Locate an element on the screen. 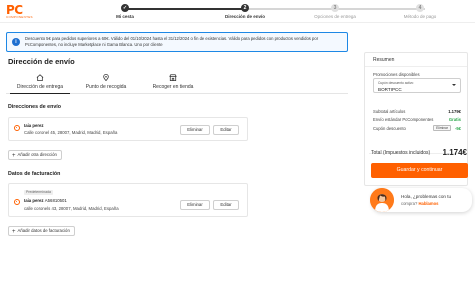  subtotal-row: Subtotal artículos 1.179€ is located at coordinates (417, 111).